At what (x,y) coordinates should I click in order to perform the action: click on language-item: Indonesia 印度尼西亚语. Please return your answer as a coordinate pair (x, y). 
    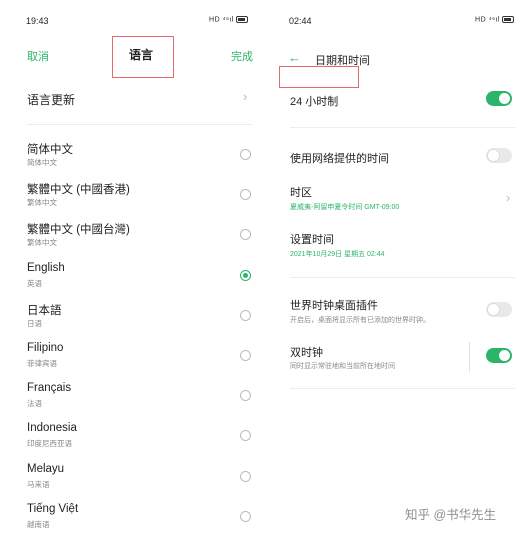
    Looking at the image, I should click on (142, 439).